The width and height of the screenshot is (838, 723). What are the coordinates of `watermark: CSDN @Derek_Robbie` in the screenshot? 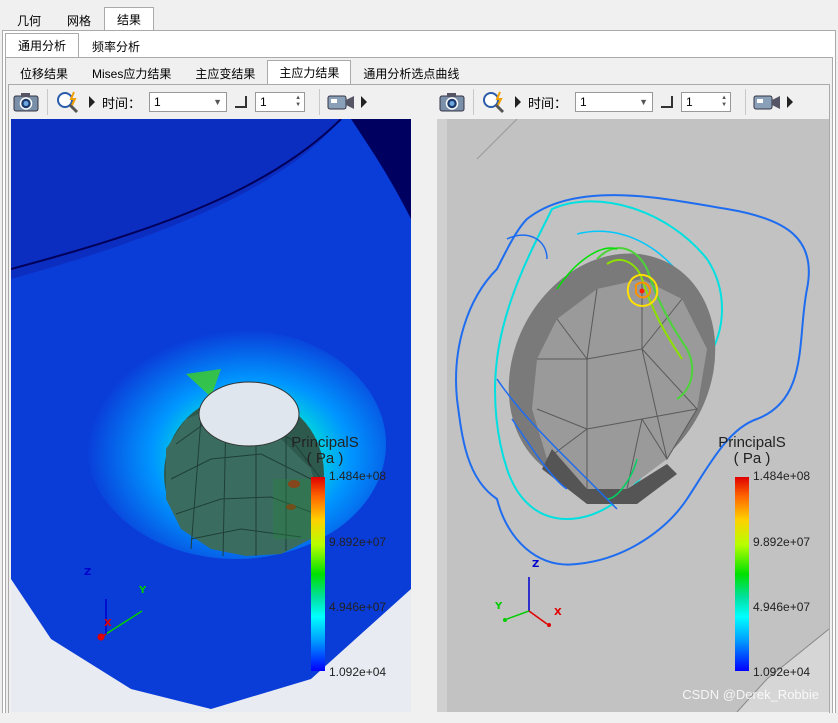 It's located at (750, 694).